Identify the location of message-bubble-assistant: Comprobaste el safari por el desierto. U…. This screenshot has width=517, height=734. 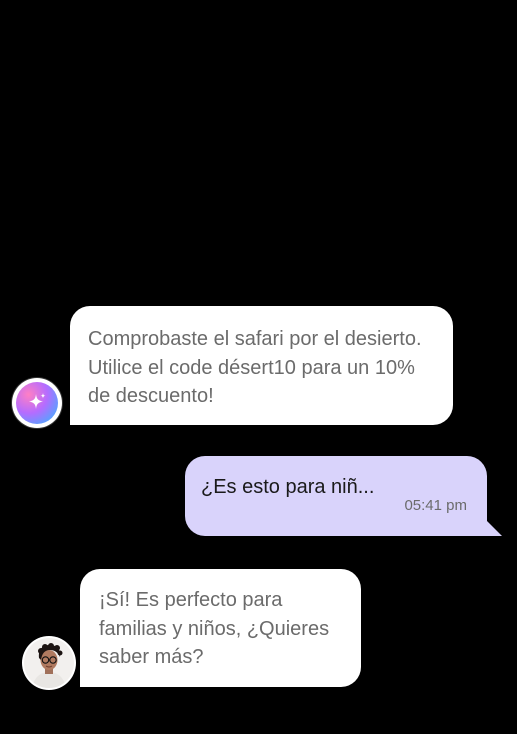
(261, 365).